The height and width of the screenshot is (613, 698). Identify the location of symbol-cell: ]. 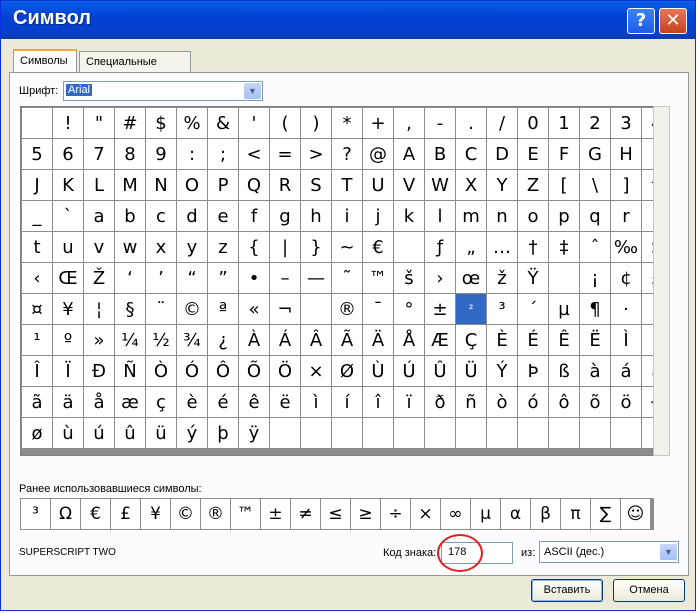
(626, 185).